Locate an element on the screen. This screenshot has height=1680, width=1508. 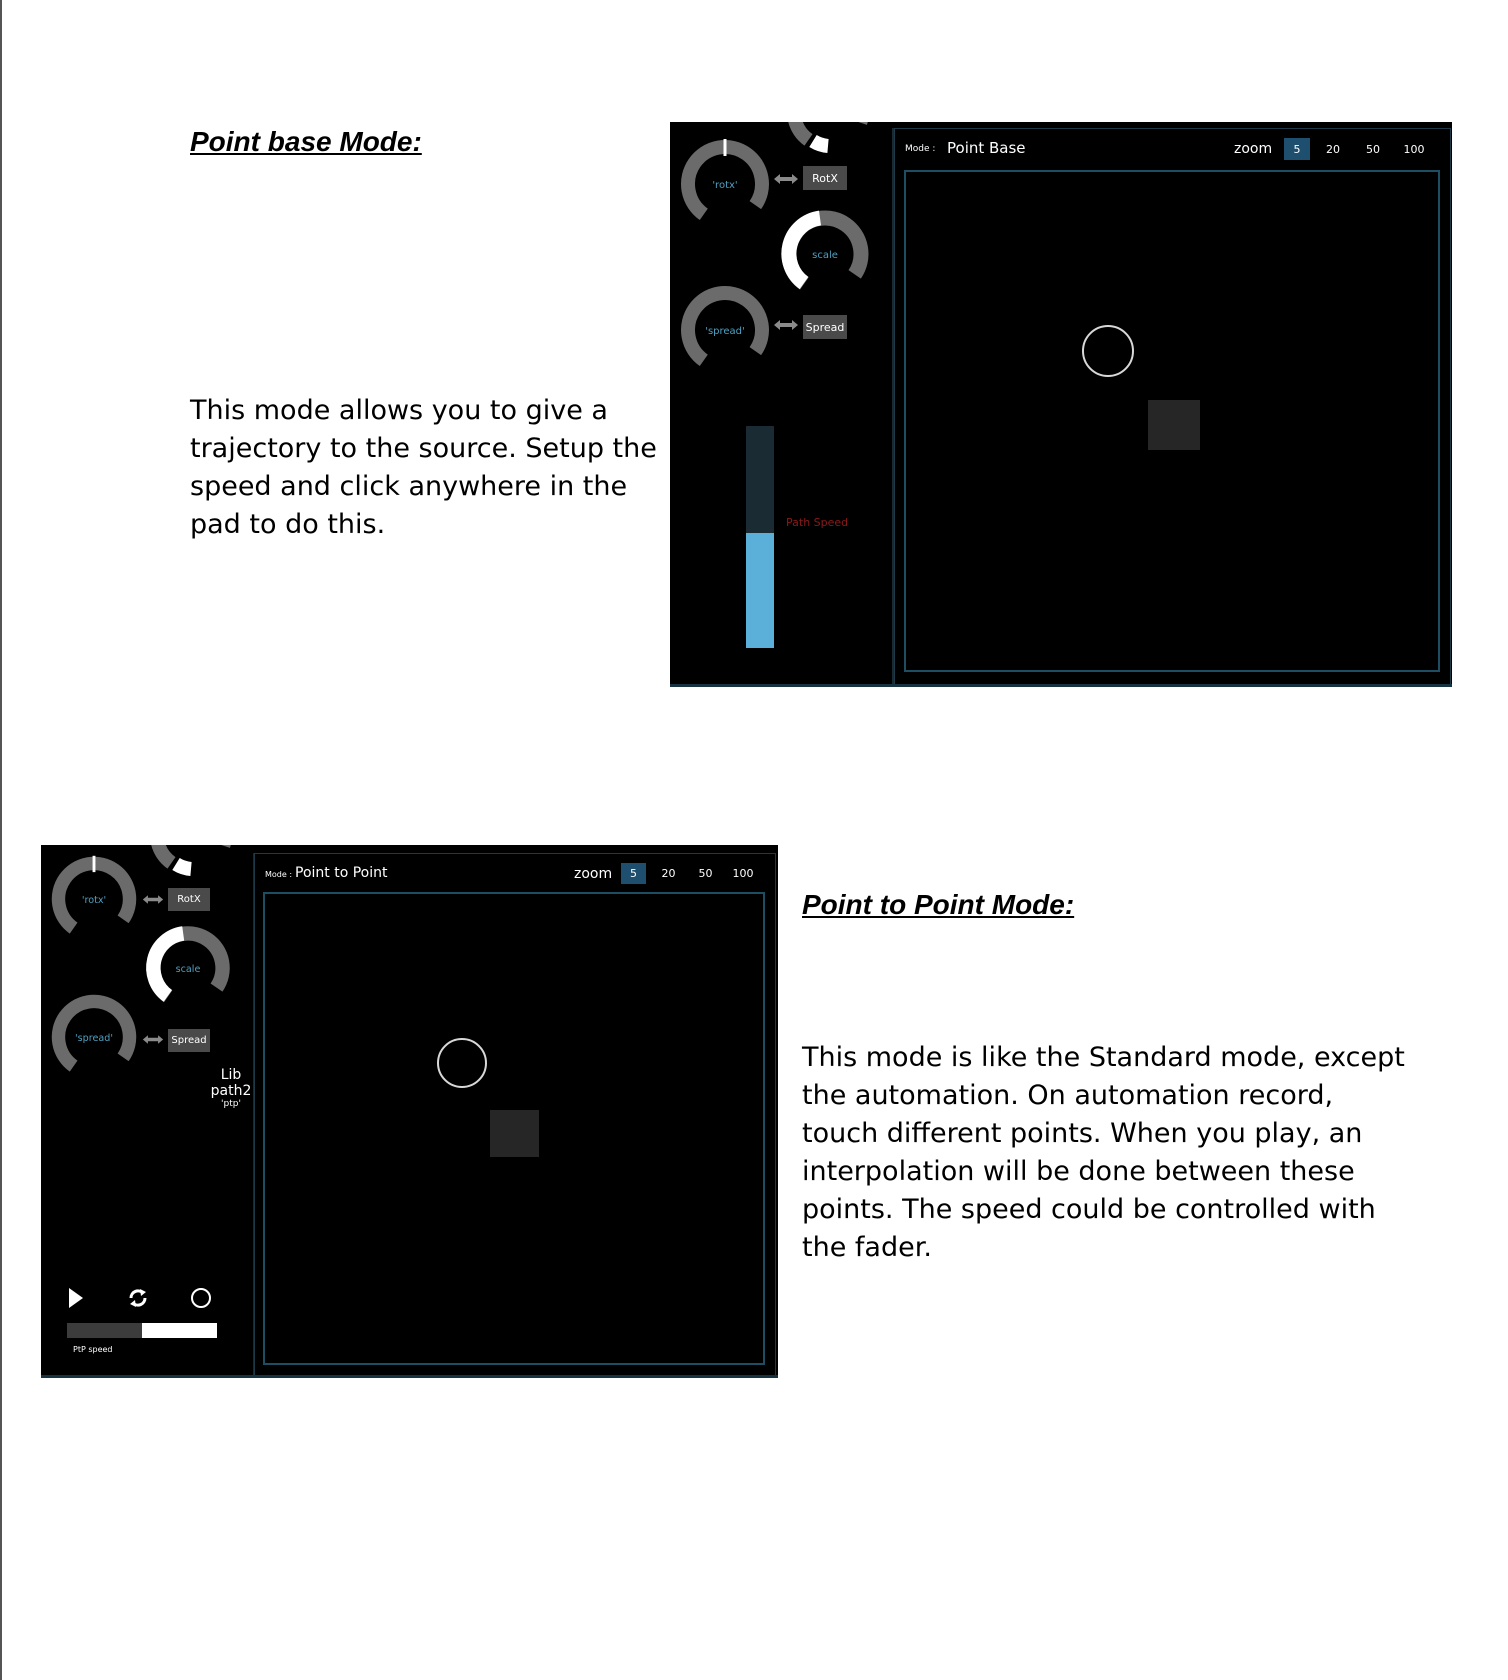
text-line: trajectory to the source. Setup the is located at coordinates (423, 448).